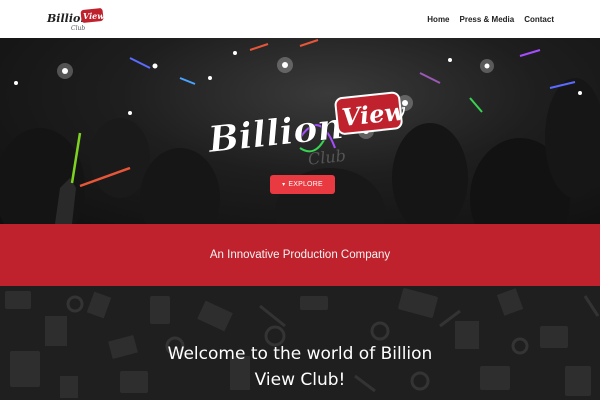 This screenshot has width=600, height=400. I want to click on nav-home-link: Home, so click(438, 19).